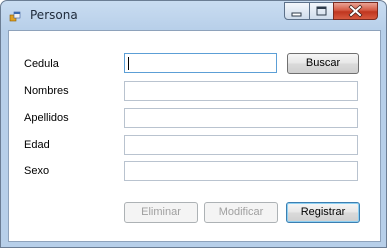 The image size is (387, 248). Describe the element at coordinates (41, 64) in the screenshot. I see `cedula-label: Cedula` at that location.